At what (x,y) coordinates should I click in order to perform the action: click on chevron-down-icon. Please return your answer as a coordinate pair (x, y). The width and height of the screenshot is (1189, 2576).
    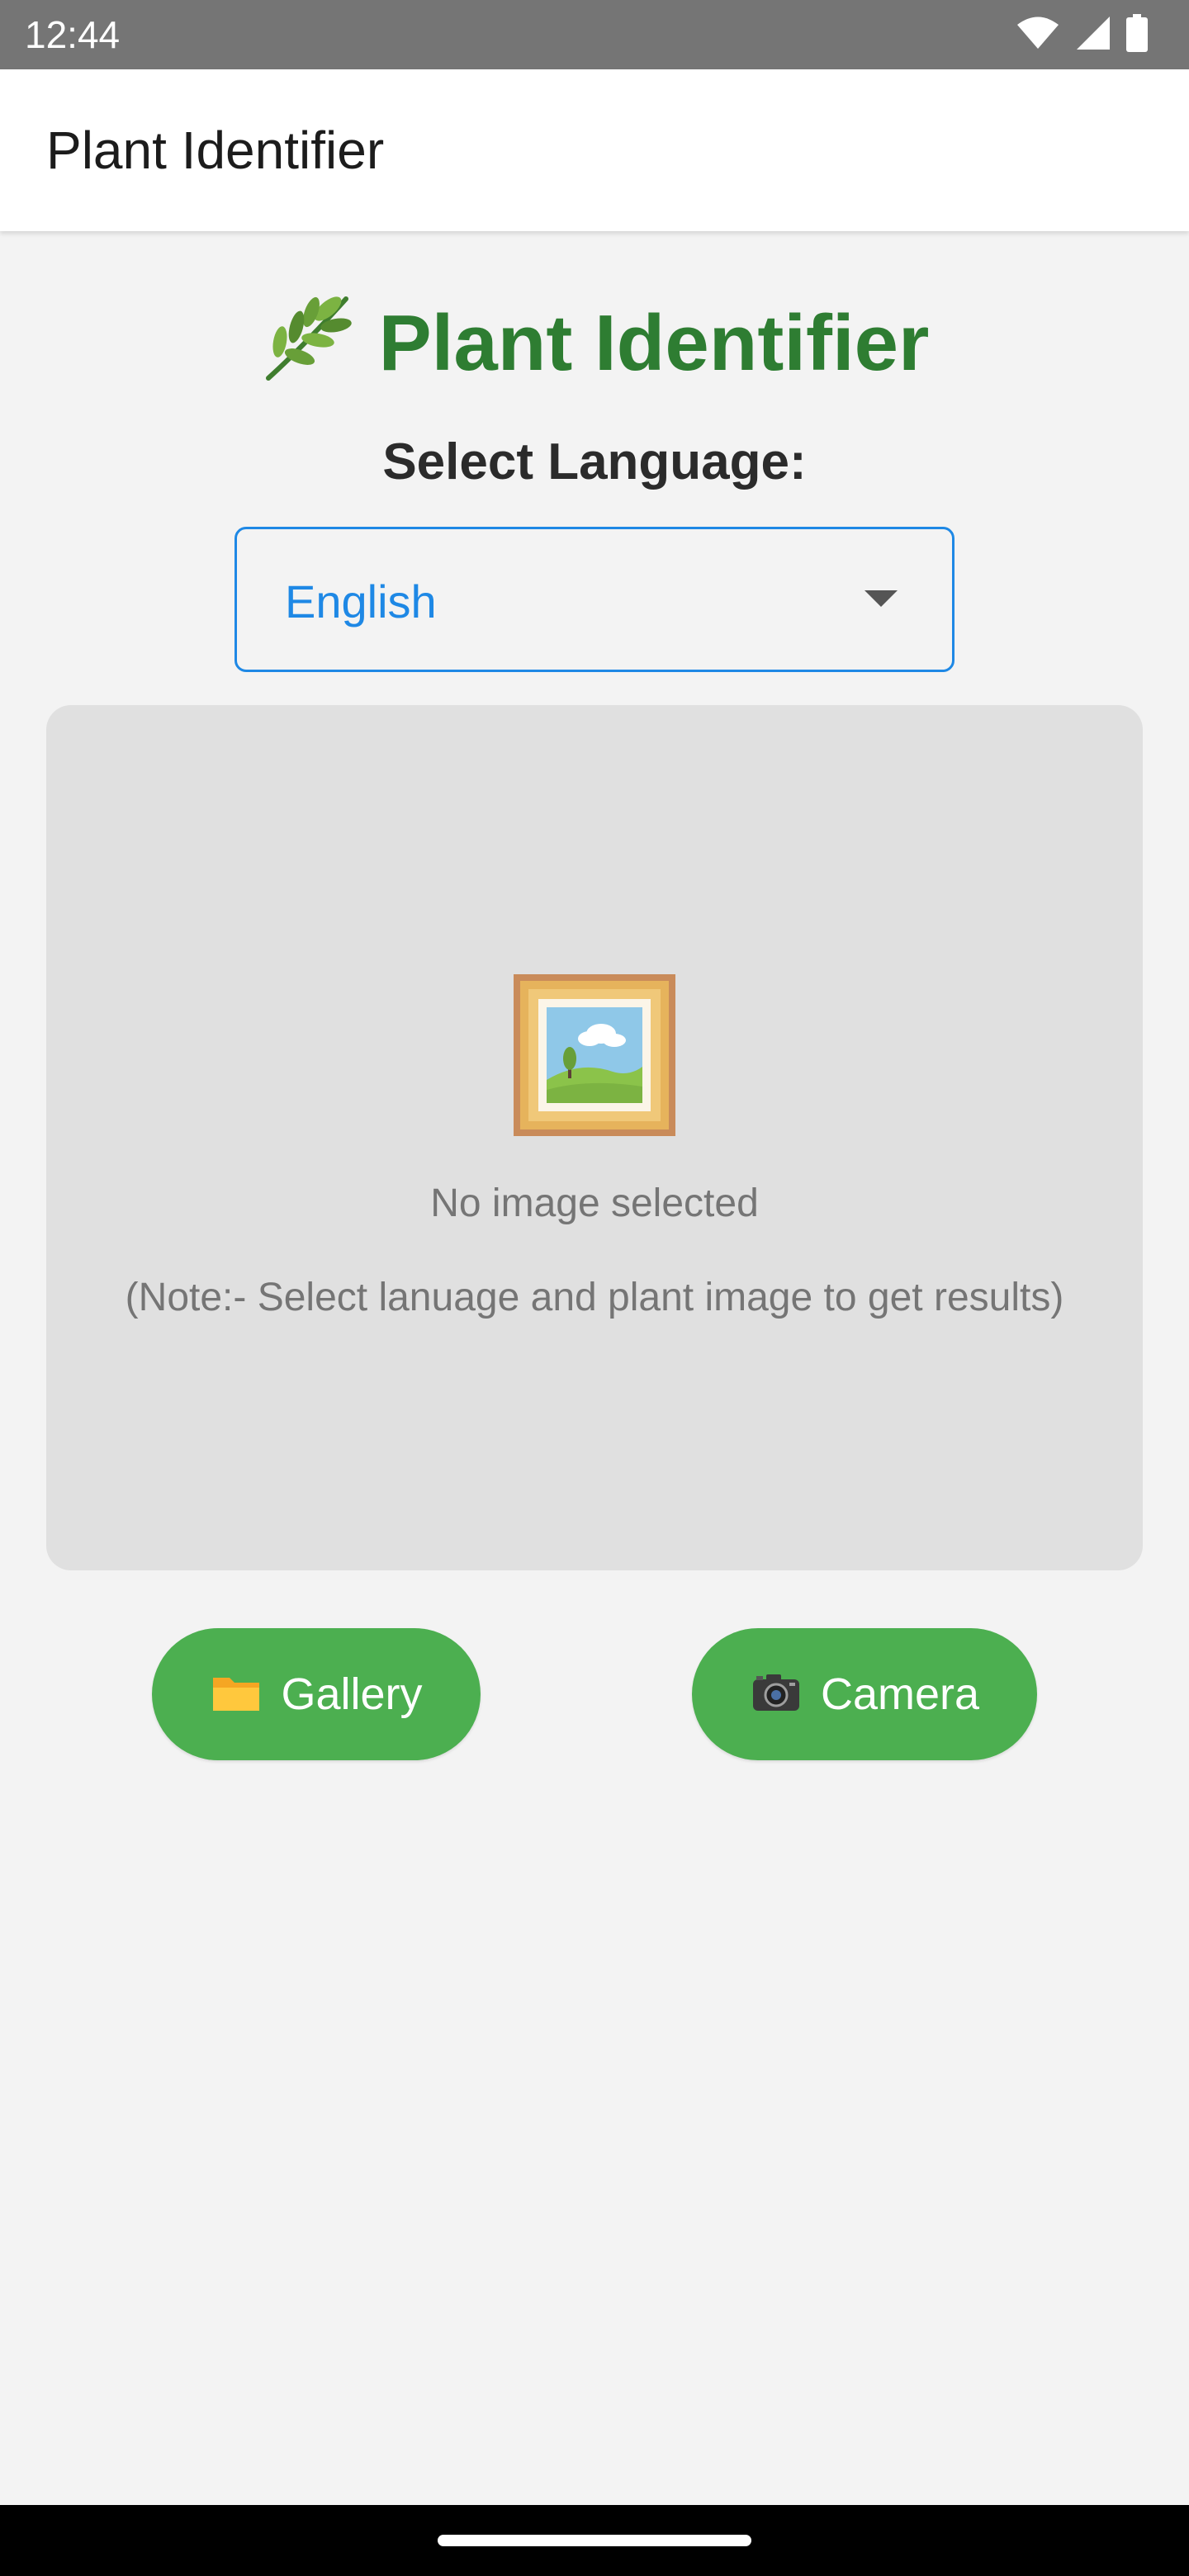
    Looking at the image, I should click on (881, 598).